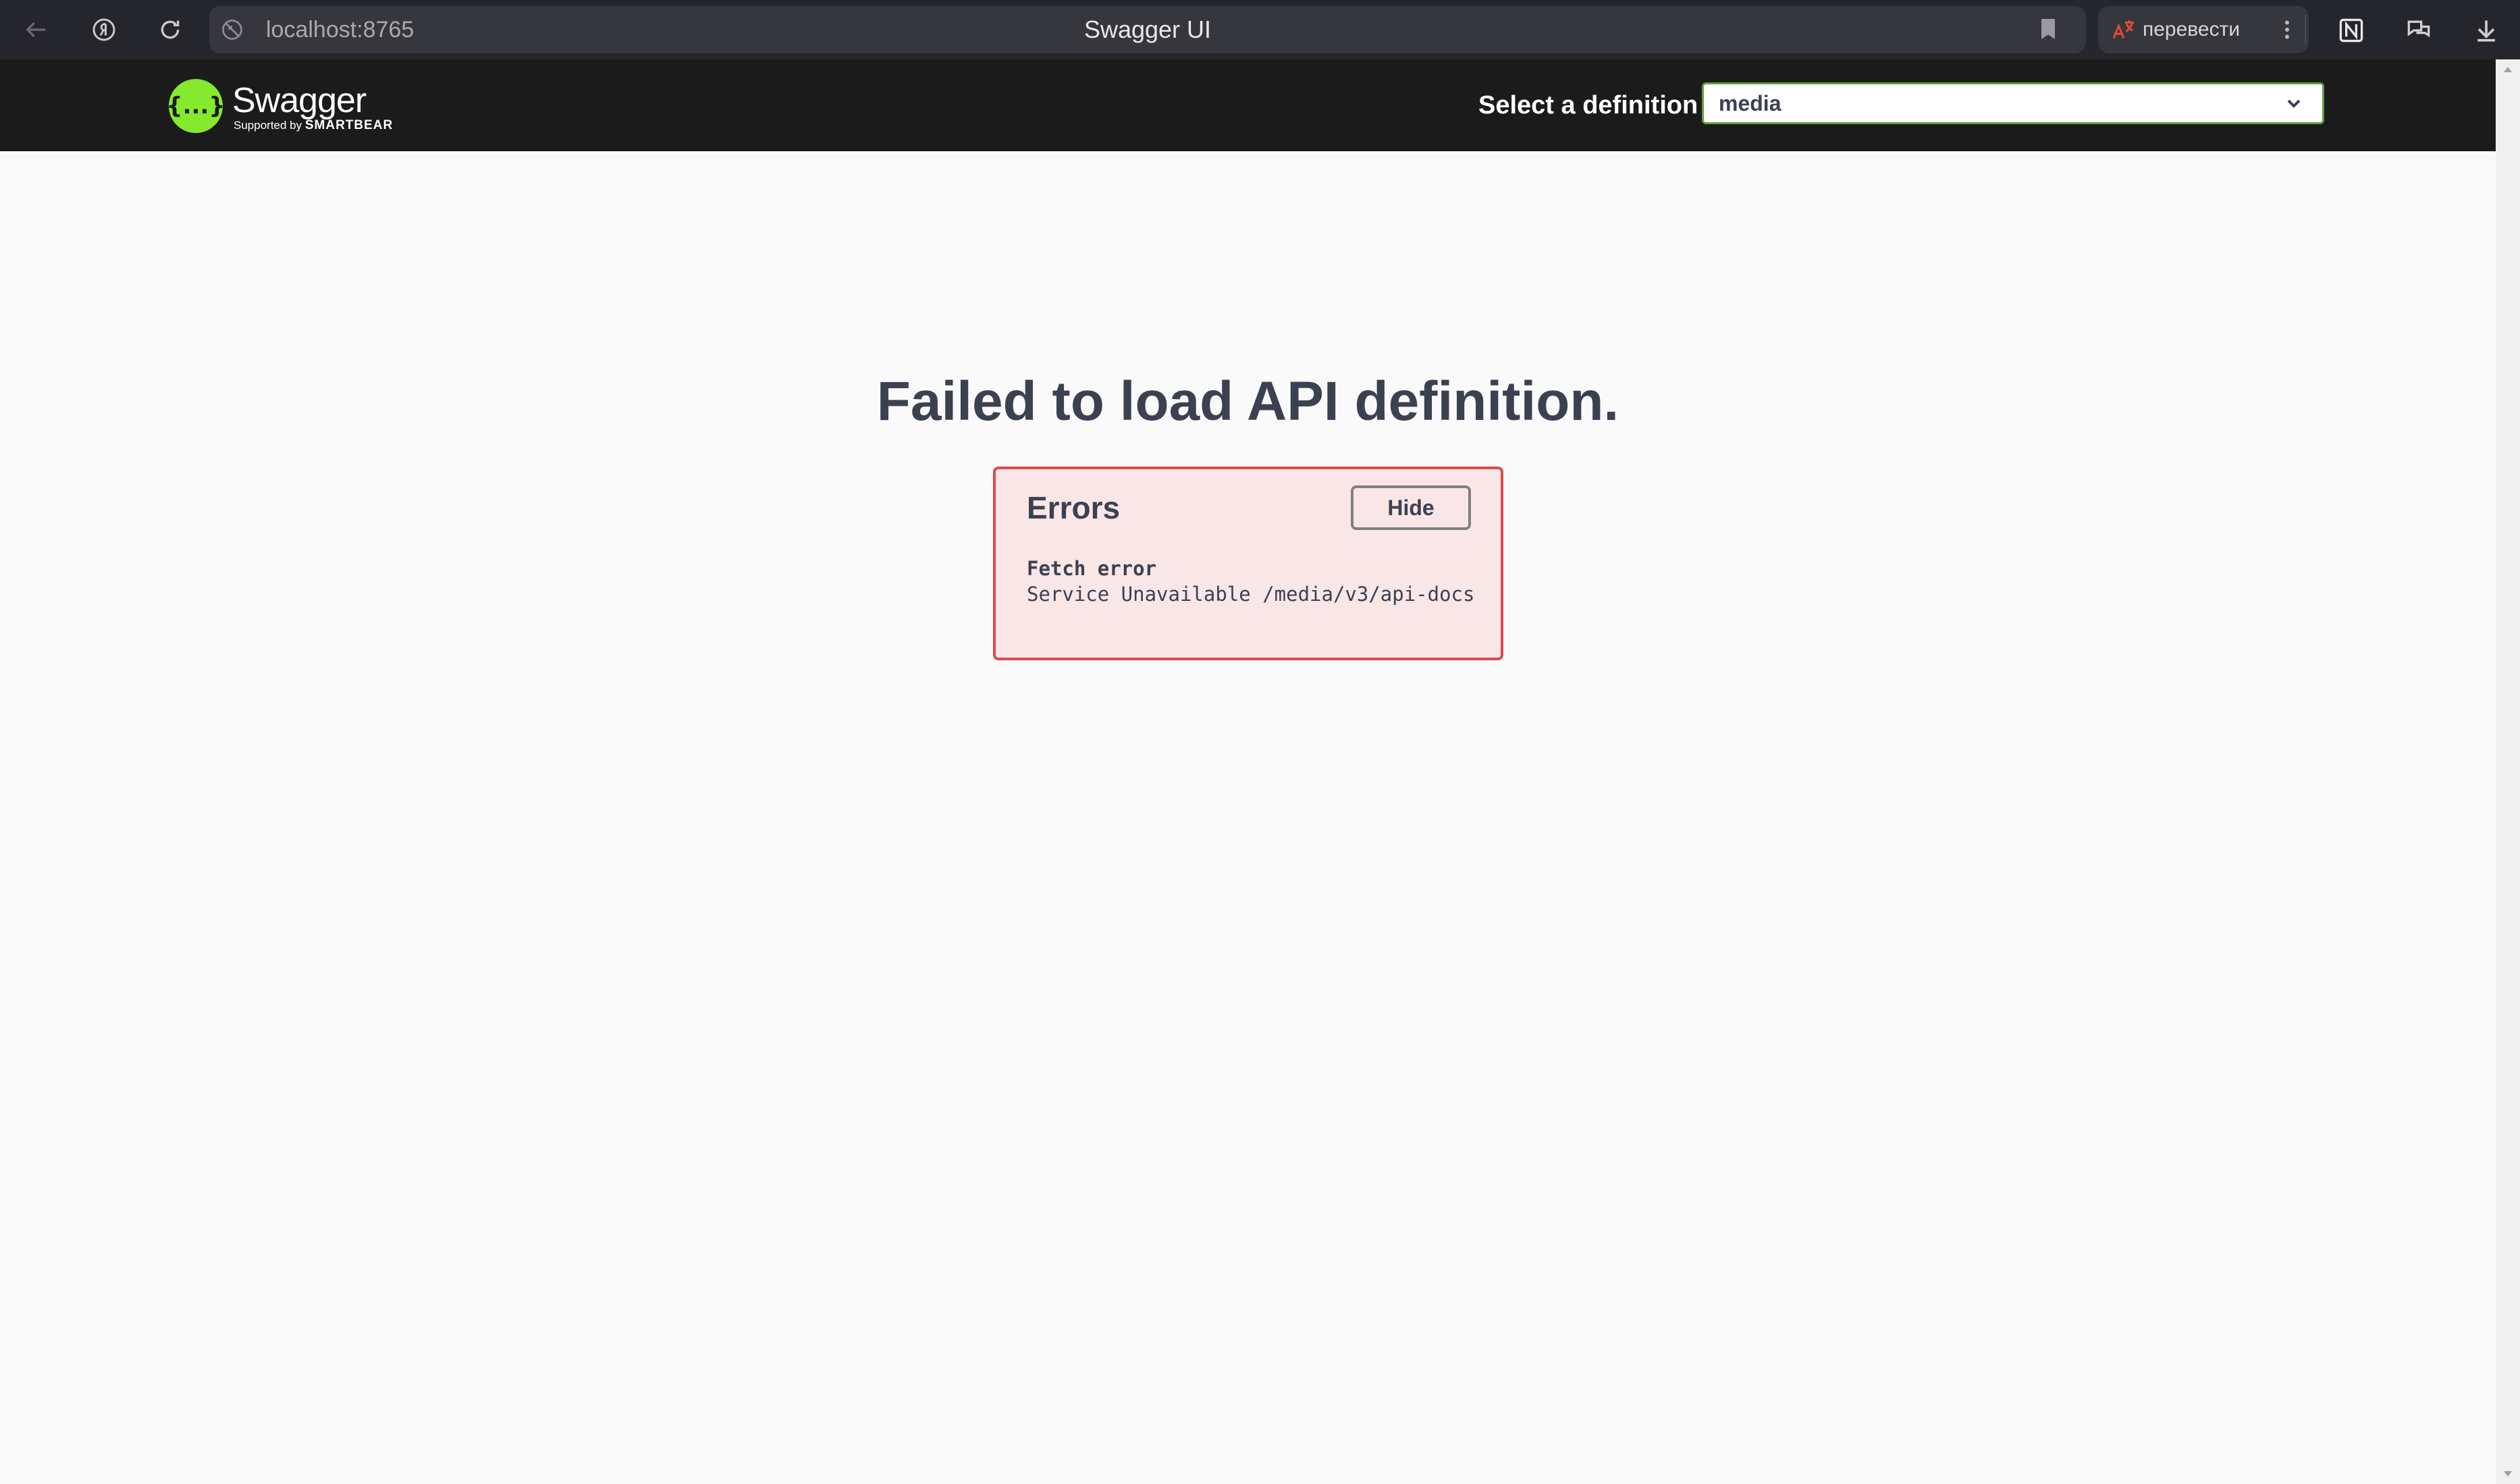 This screenshot has width=2520, height=1484. I want to click on definition-select-value: media, so click(1750, 103).